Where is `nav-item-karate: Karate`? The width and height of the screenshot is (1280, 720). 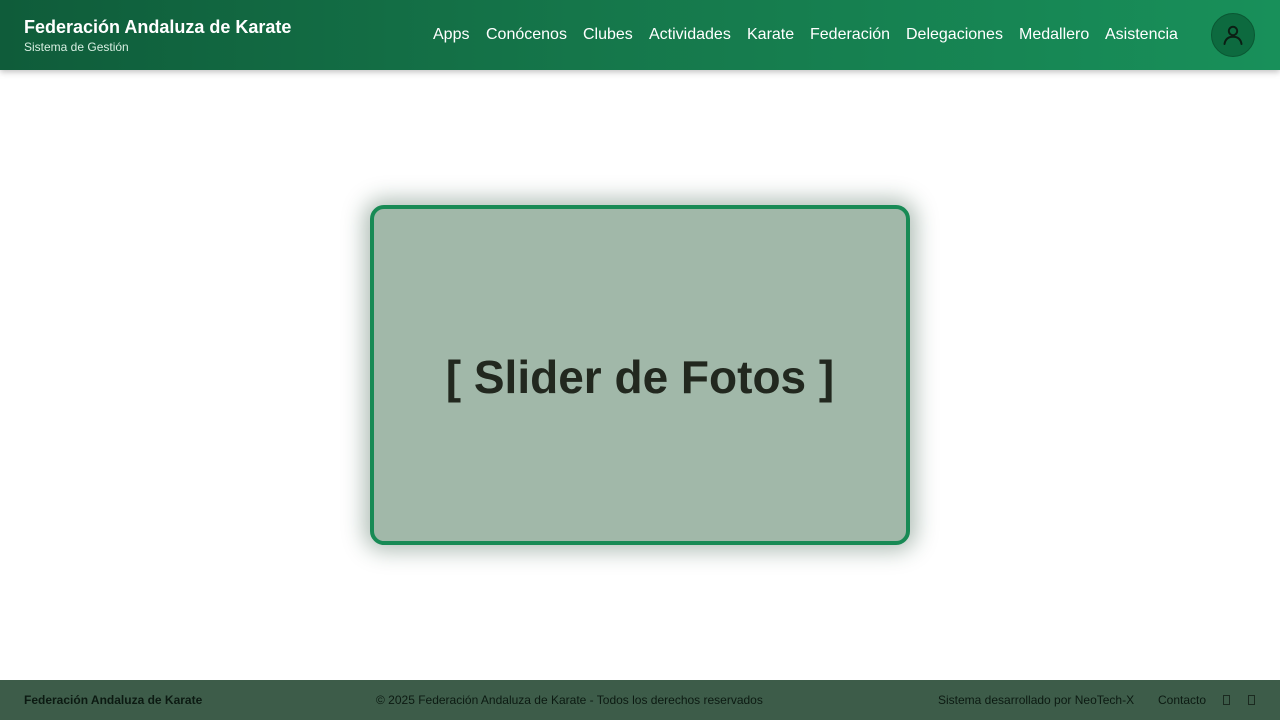 nav-item-karate: Karate is located at coordinates (770, 35).